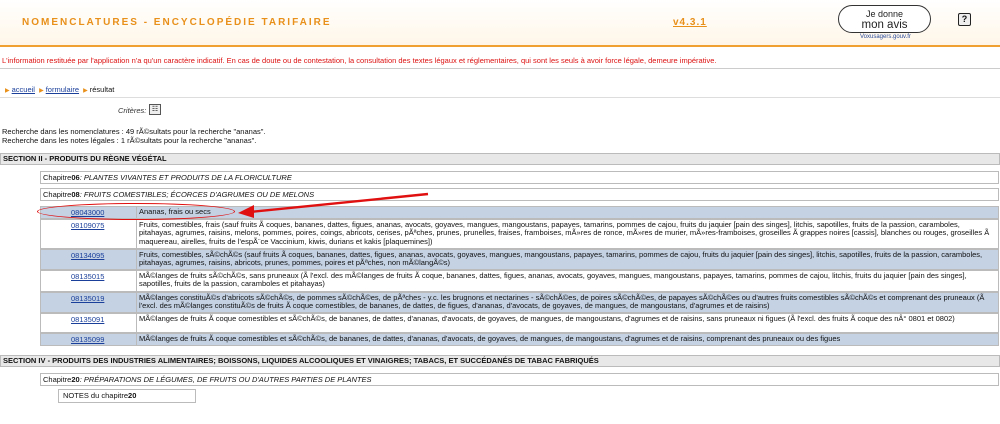 This screenshot has height=424, width=1000. I want to click on code-cell: 08109075, so click(89, 234).